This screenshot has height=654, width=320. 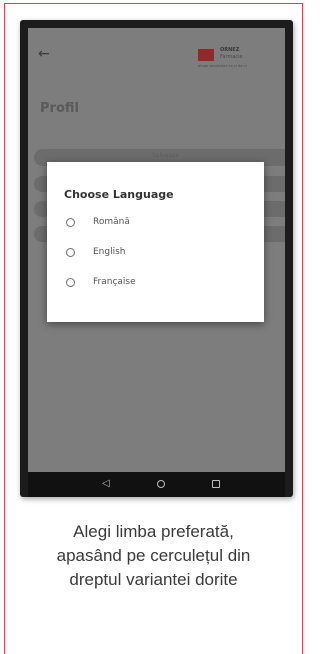 I want to click on logo-text-line1: ORNEZ, so click(x=230, y=50).